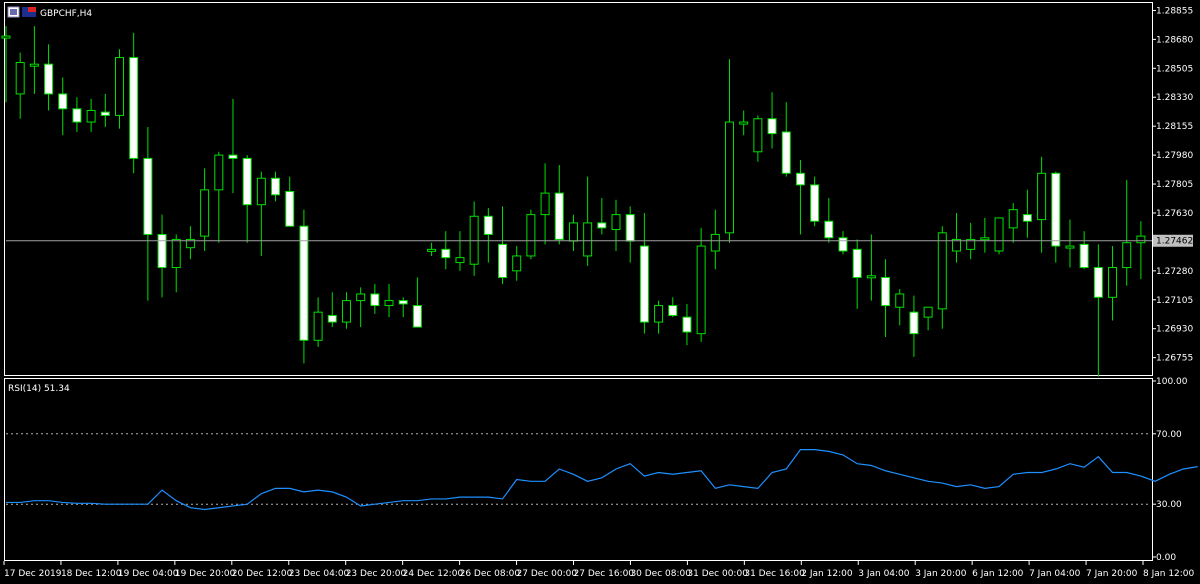 Image resolution: width=1200 pixels, height=584 pixels. I want to click on time-tick-label: 18 Dec 12:00, so click(91, 574).